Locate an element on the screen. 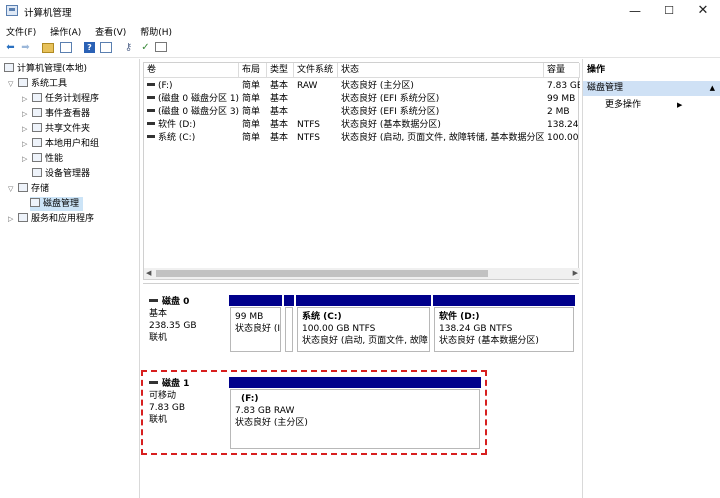 This screenshot has width=720, height=498. column-header-volume: 卷 is located at coordinates (191, 70).